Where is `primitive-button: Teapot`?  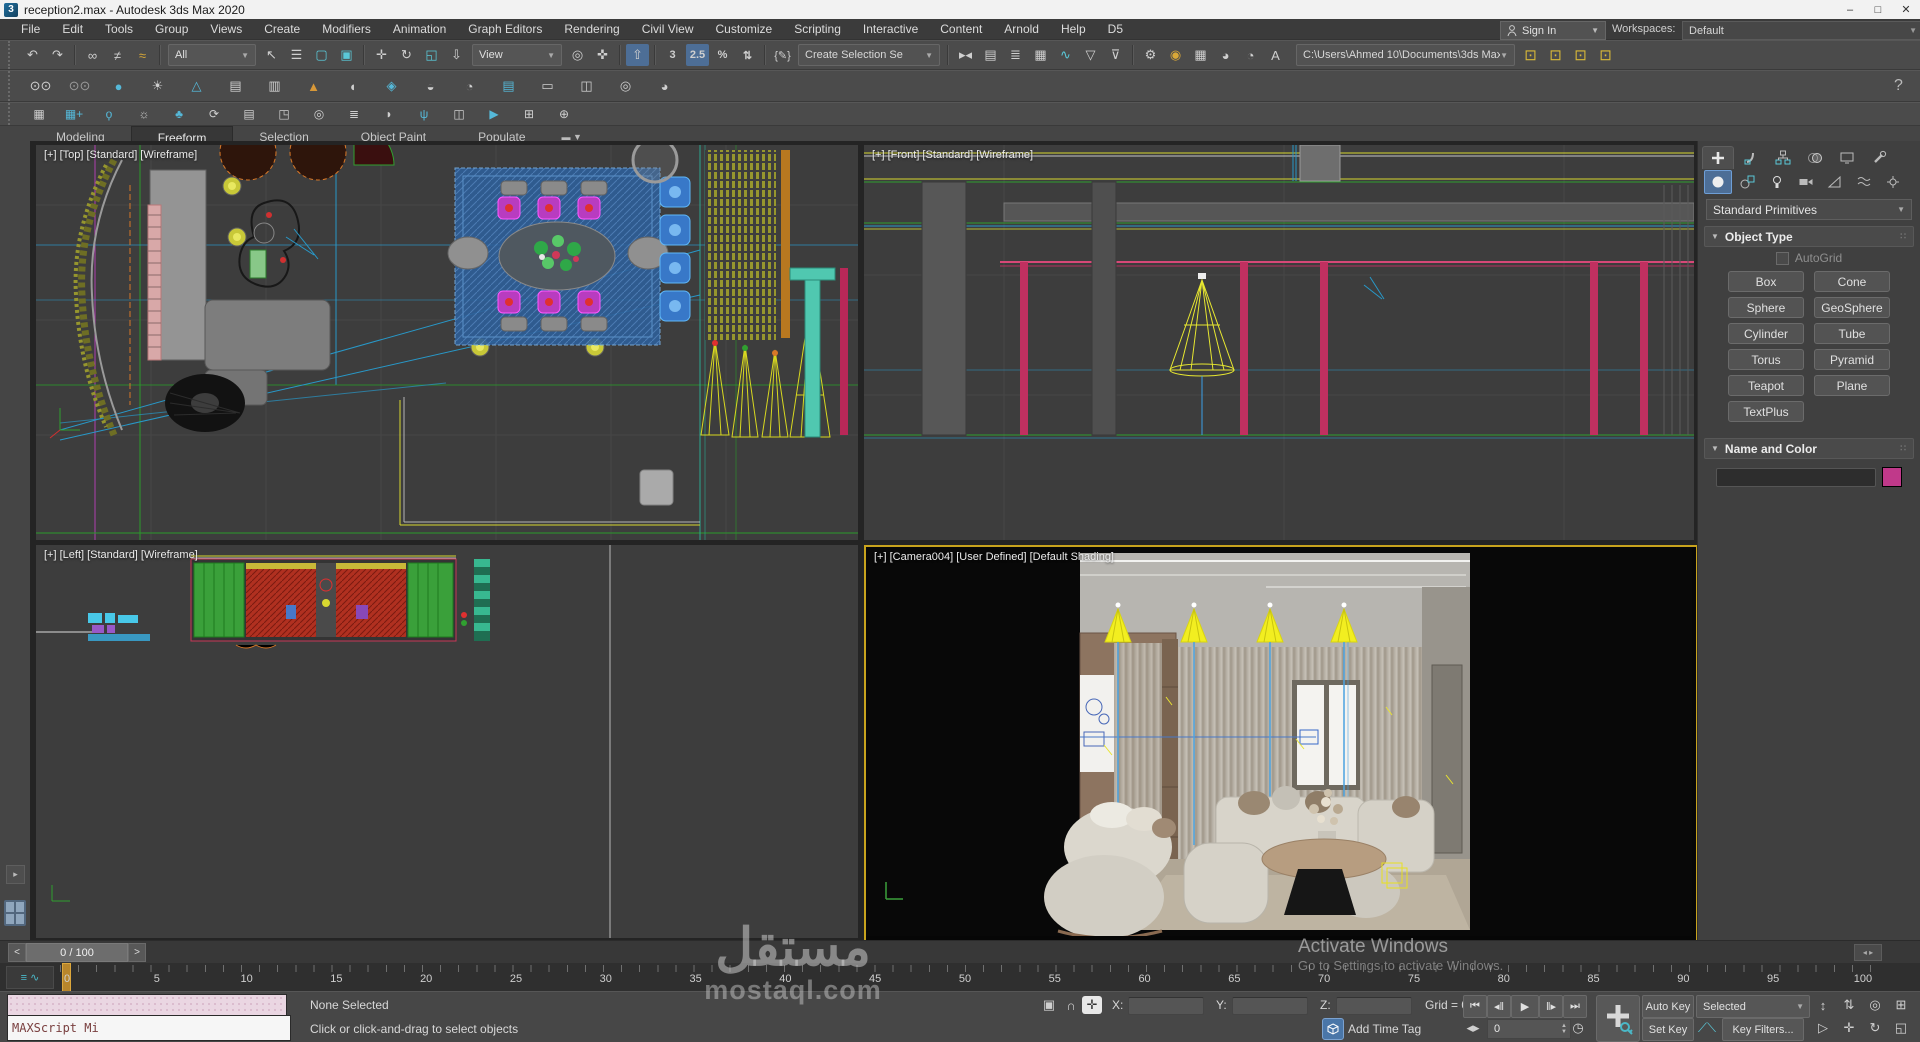 primitive-button: Teapot is located at coordinates (1766, 385).